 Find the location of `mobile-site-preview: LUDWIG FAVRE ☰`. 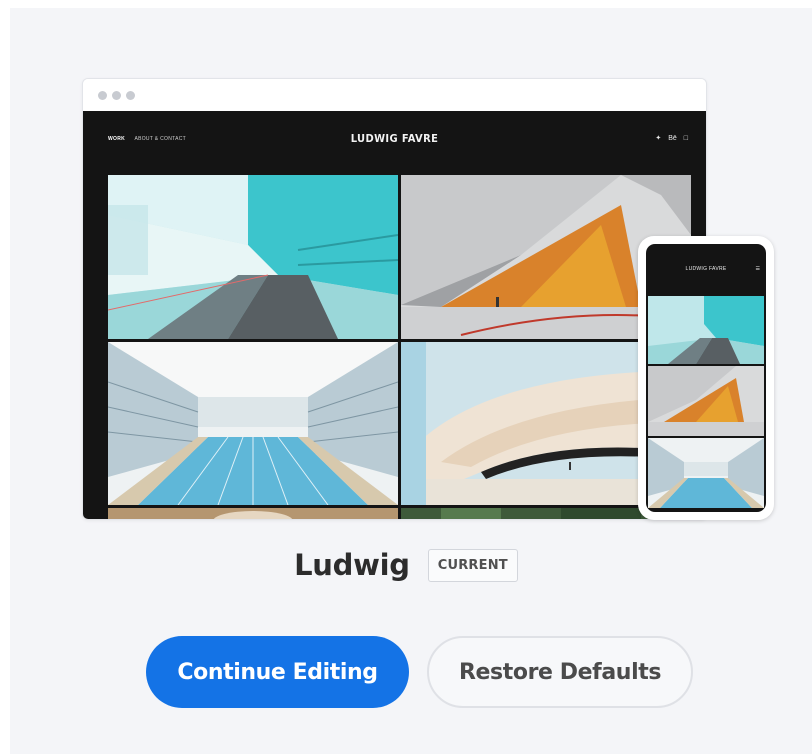

mobile-site-preview: LUDWIG FAVRE ☰ is located at coordinates (706, 378).